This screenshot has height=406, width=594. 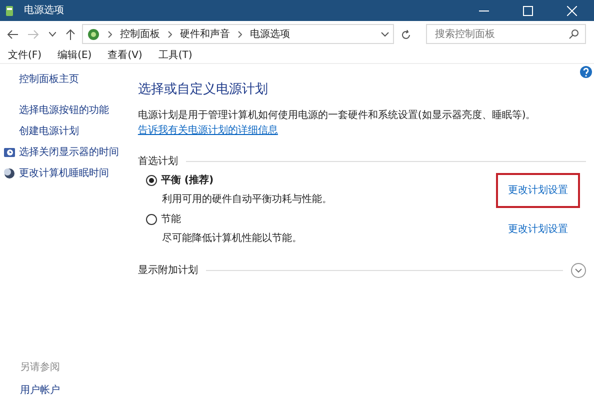 What do you see at coordinates (506, 34) in the screenshot?
I see `search-field: 搜索控制面板` at bounding box center [506, 34].